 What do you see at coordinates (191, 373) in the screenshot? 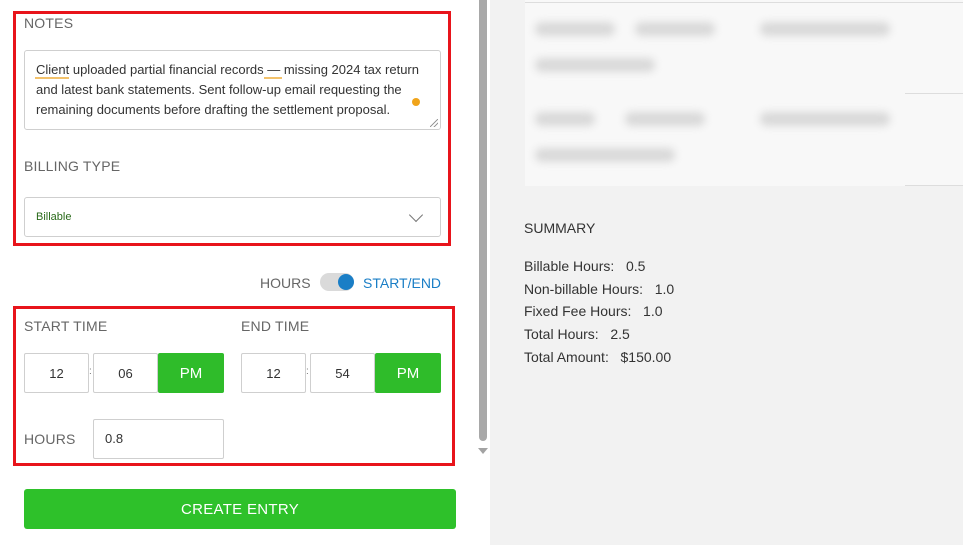
I see `start-ampm-button: PM` at bounding box center [191, 373].